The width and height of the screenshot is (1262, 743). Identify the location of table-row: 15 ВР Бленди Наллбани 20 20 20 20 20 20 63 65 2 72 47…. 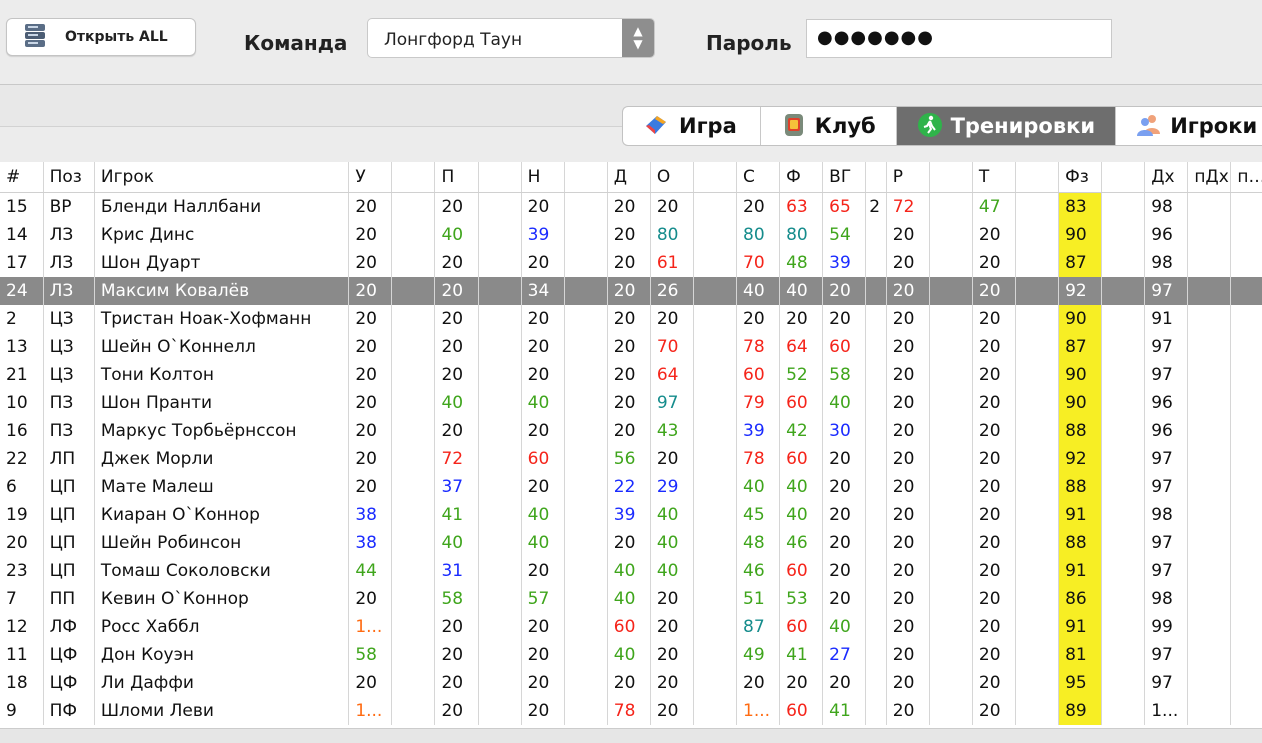
(631, 206).